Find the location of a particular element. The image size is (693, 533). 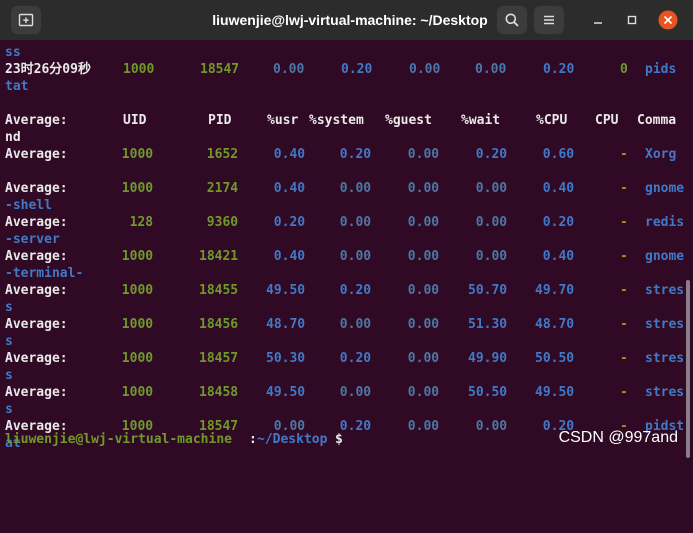

prompt-user-host: liuwenjie@lwj-virtual-machine is located at coordinates (118, 439).